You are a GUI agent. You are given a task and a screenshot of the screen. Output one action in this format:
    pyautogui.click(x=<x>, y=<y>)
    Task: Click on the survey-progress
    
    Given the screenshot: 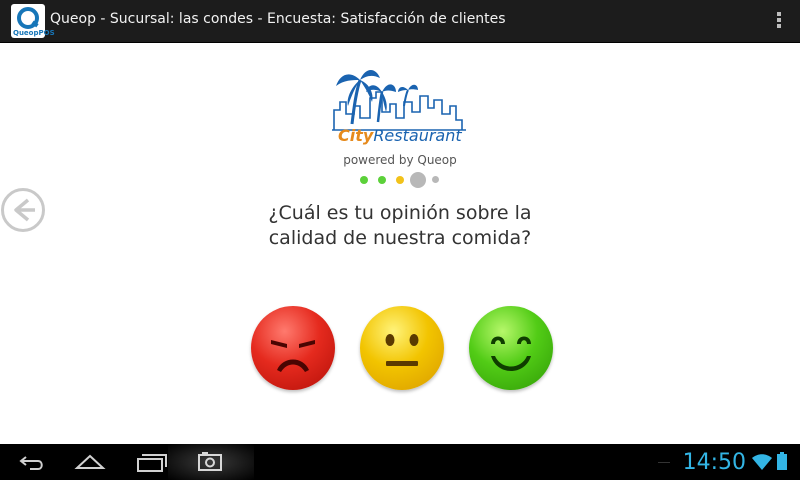 What is the action you would take?
    pyautogui.click(x=400, y=180)
    